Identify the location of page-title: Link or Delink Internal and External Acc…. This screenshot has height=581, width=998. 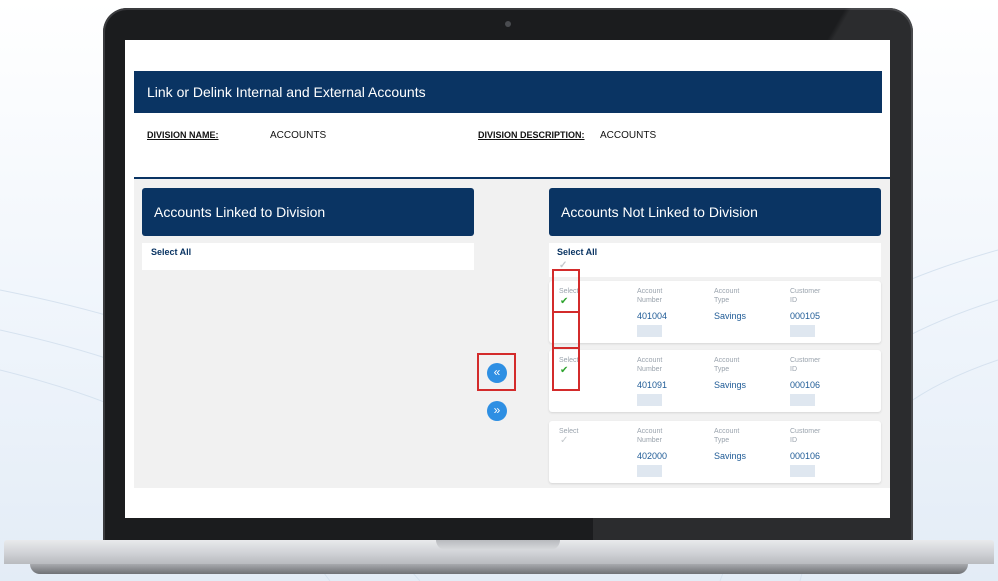
(286, 92).